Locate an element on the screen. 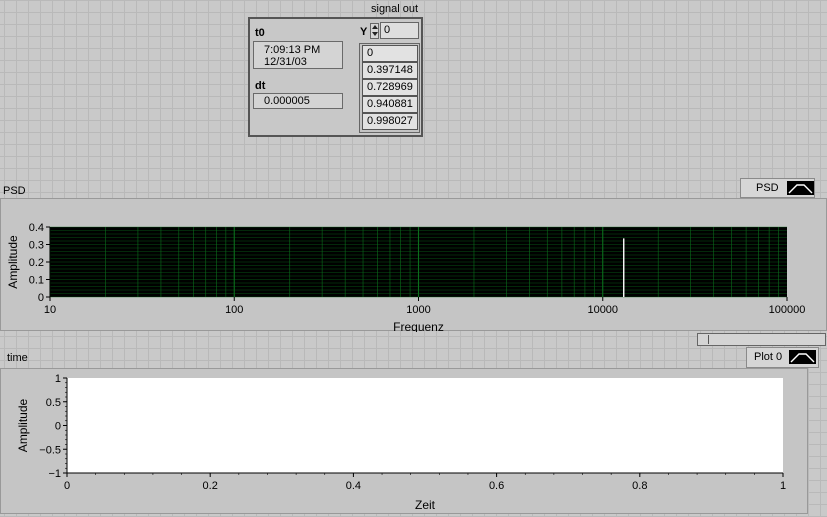 The height and width of the screenshot is (517, 827). y-tick-label: 0.2 is located at coordinates (36, 263).